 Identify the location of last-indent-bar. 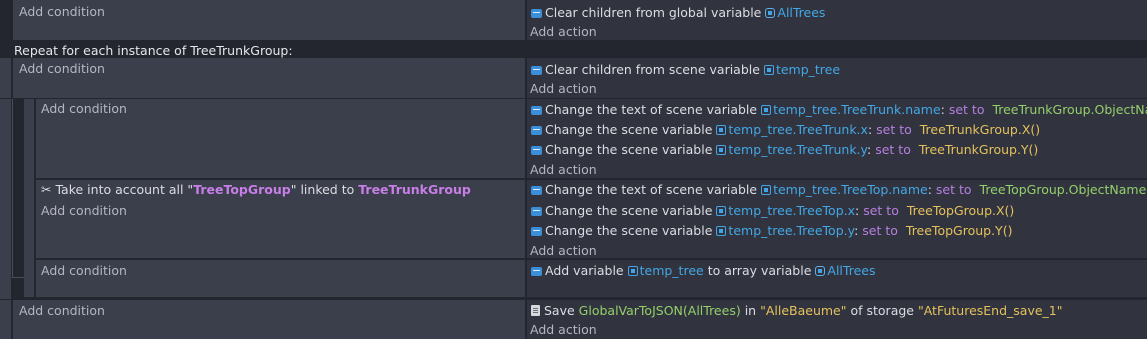
(5, 319).